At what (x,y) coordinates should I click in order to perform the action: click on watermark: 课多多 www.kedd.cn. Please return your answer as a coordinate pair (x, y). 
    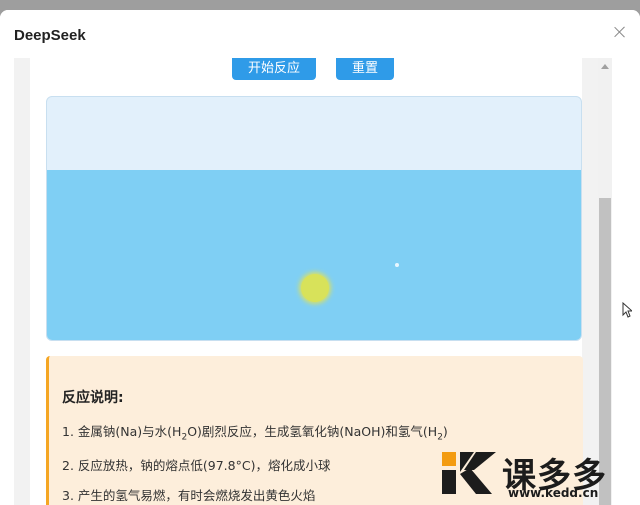
    Looking at the image, I should click on (540, 476).